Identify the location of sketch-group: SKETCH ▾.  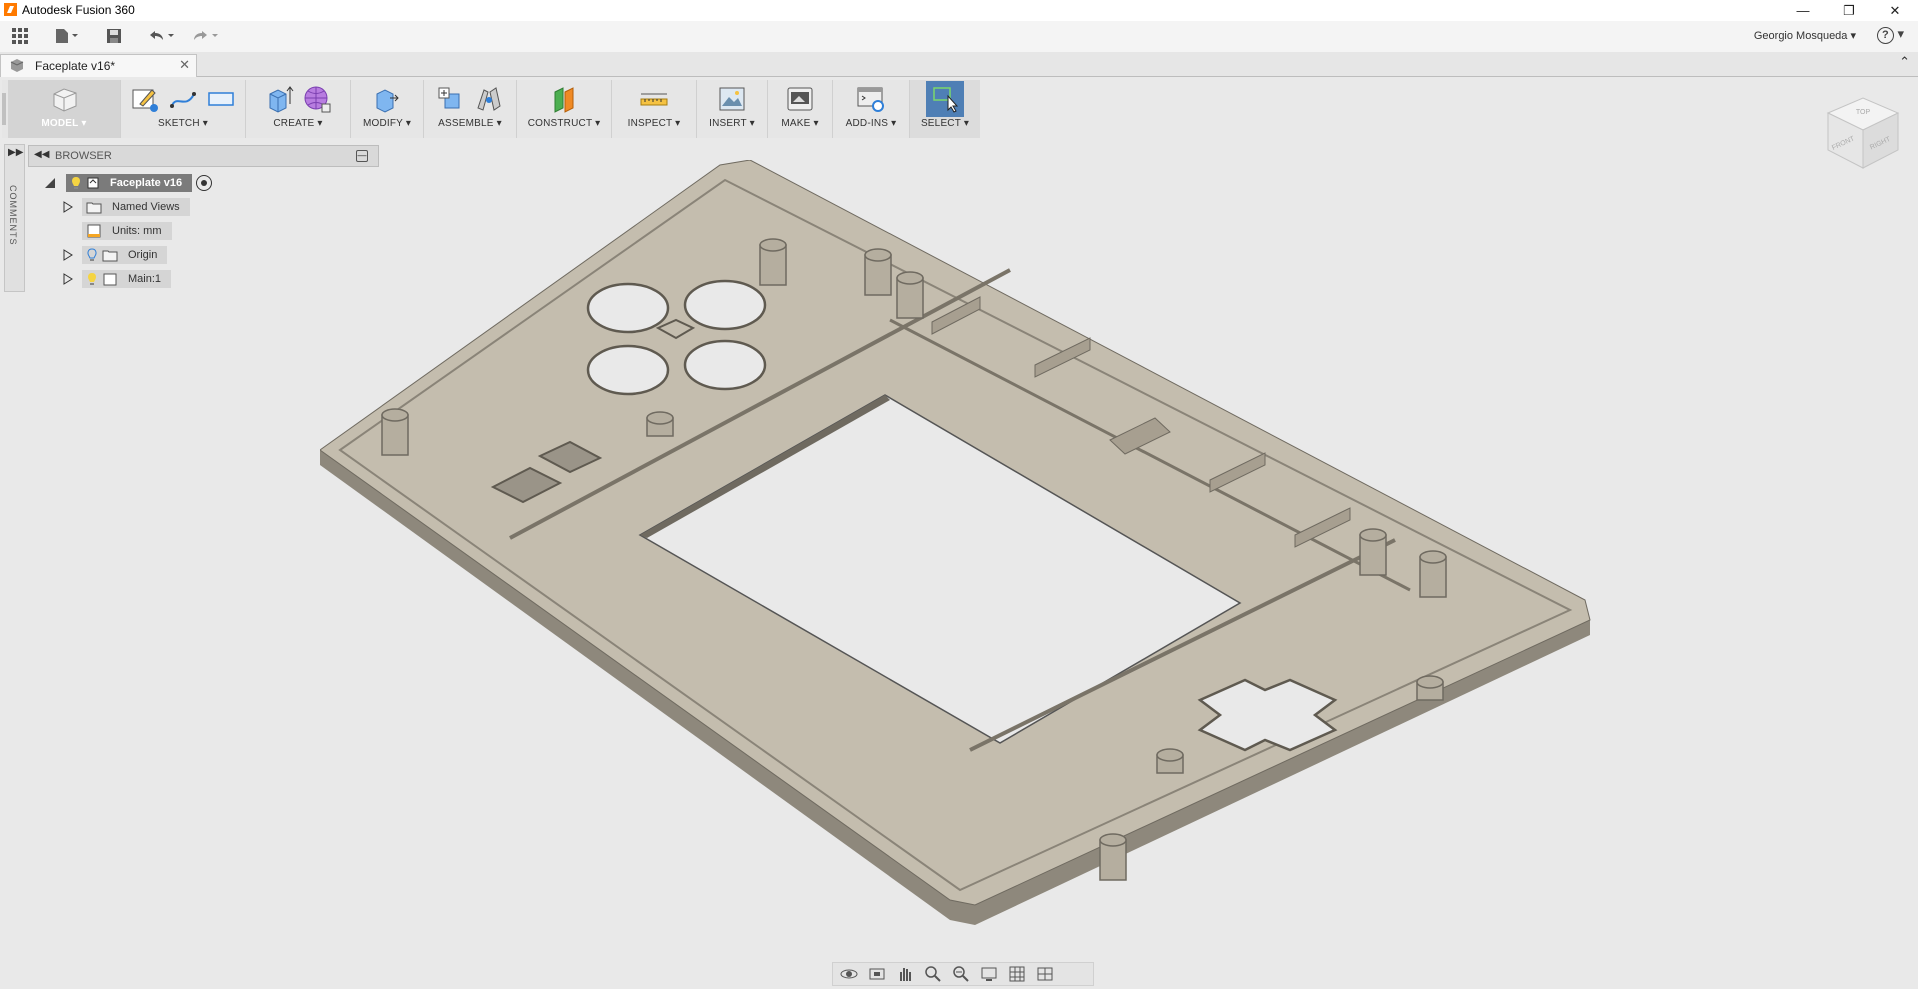
(183, 109).